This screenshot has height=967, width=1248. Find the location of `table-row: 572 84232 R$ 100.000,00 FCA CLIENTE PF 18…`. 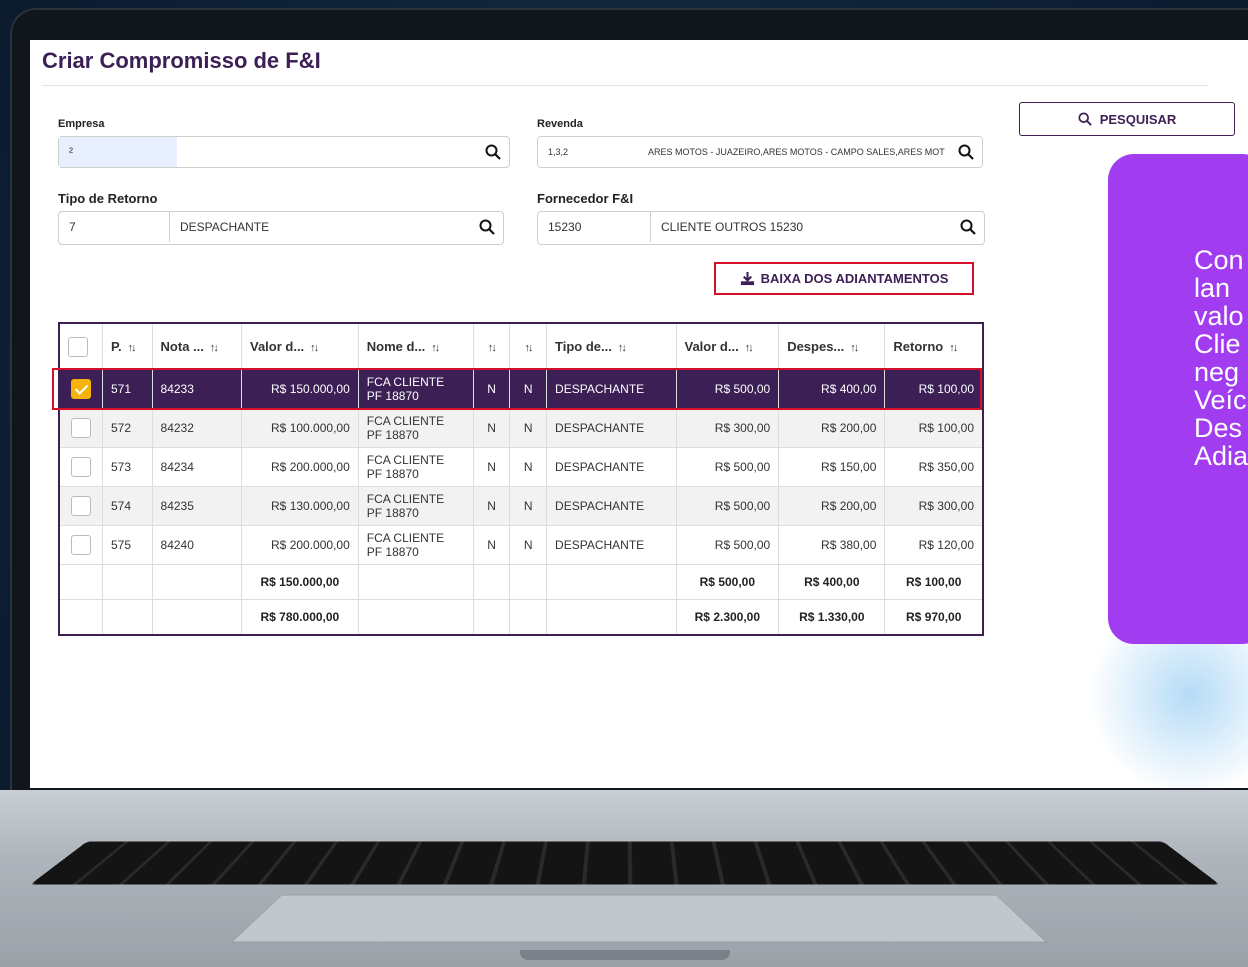

table-row: 572 84232 R$ 100.000,00 FCA CLIENTE PF 18… is located at coordinates (521, 428).